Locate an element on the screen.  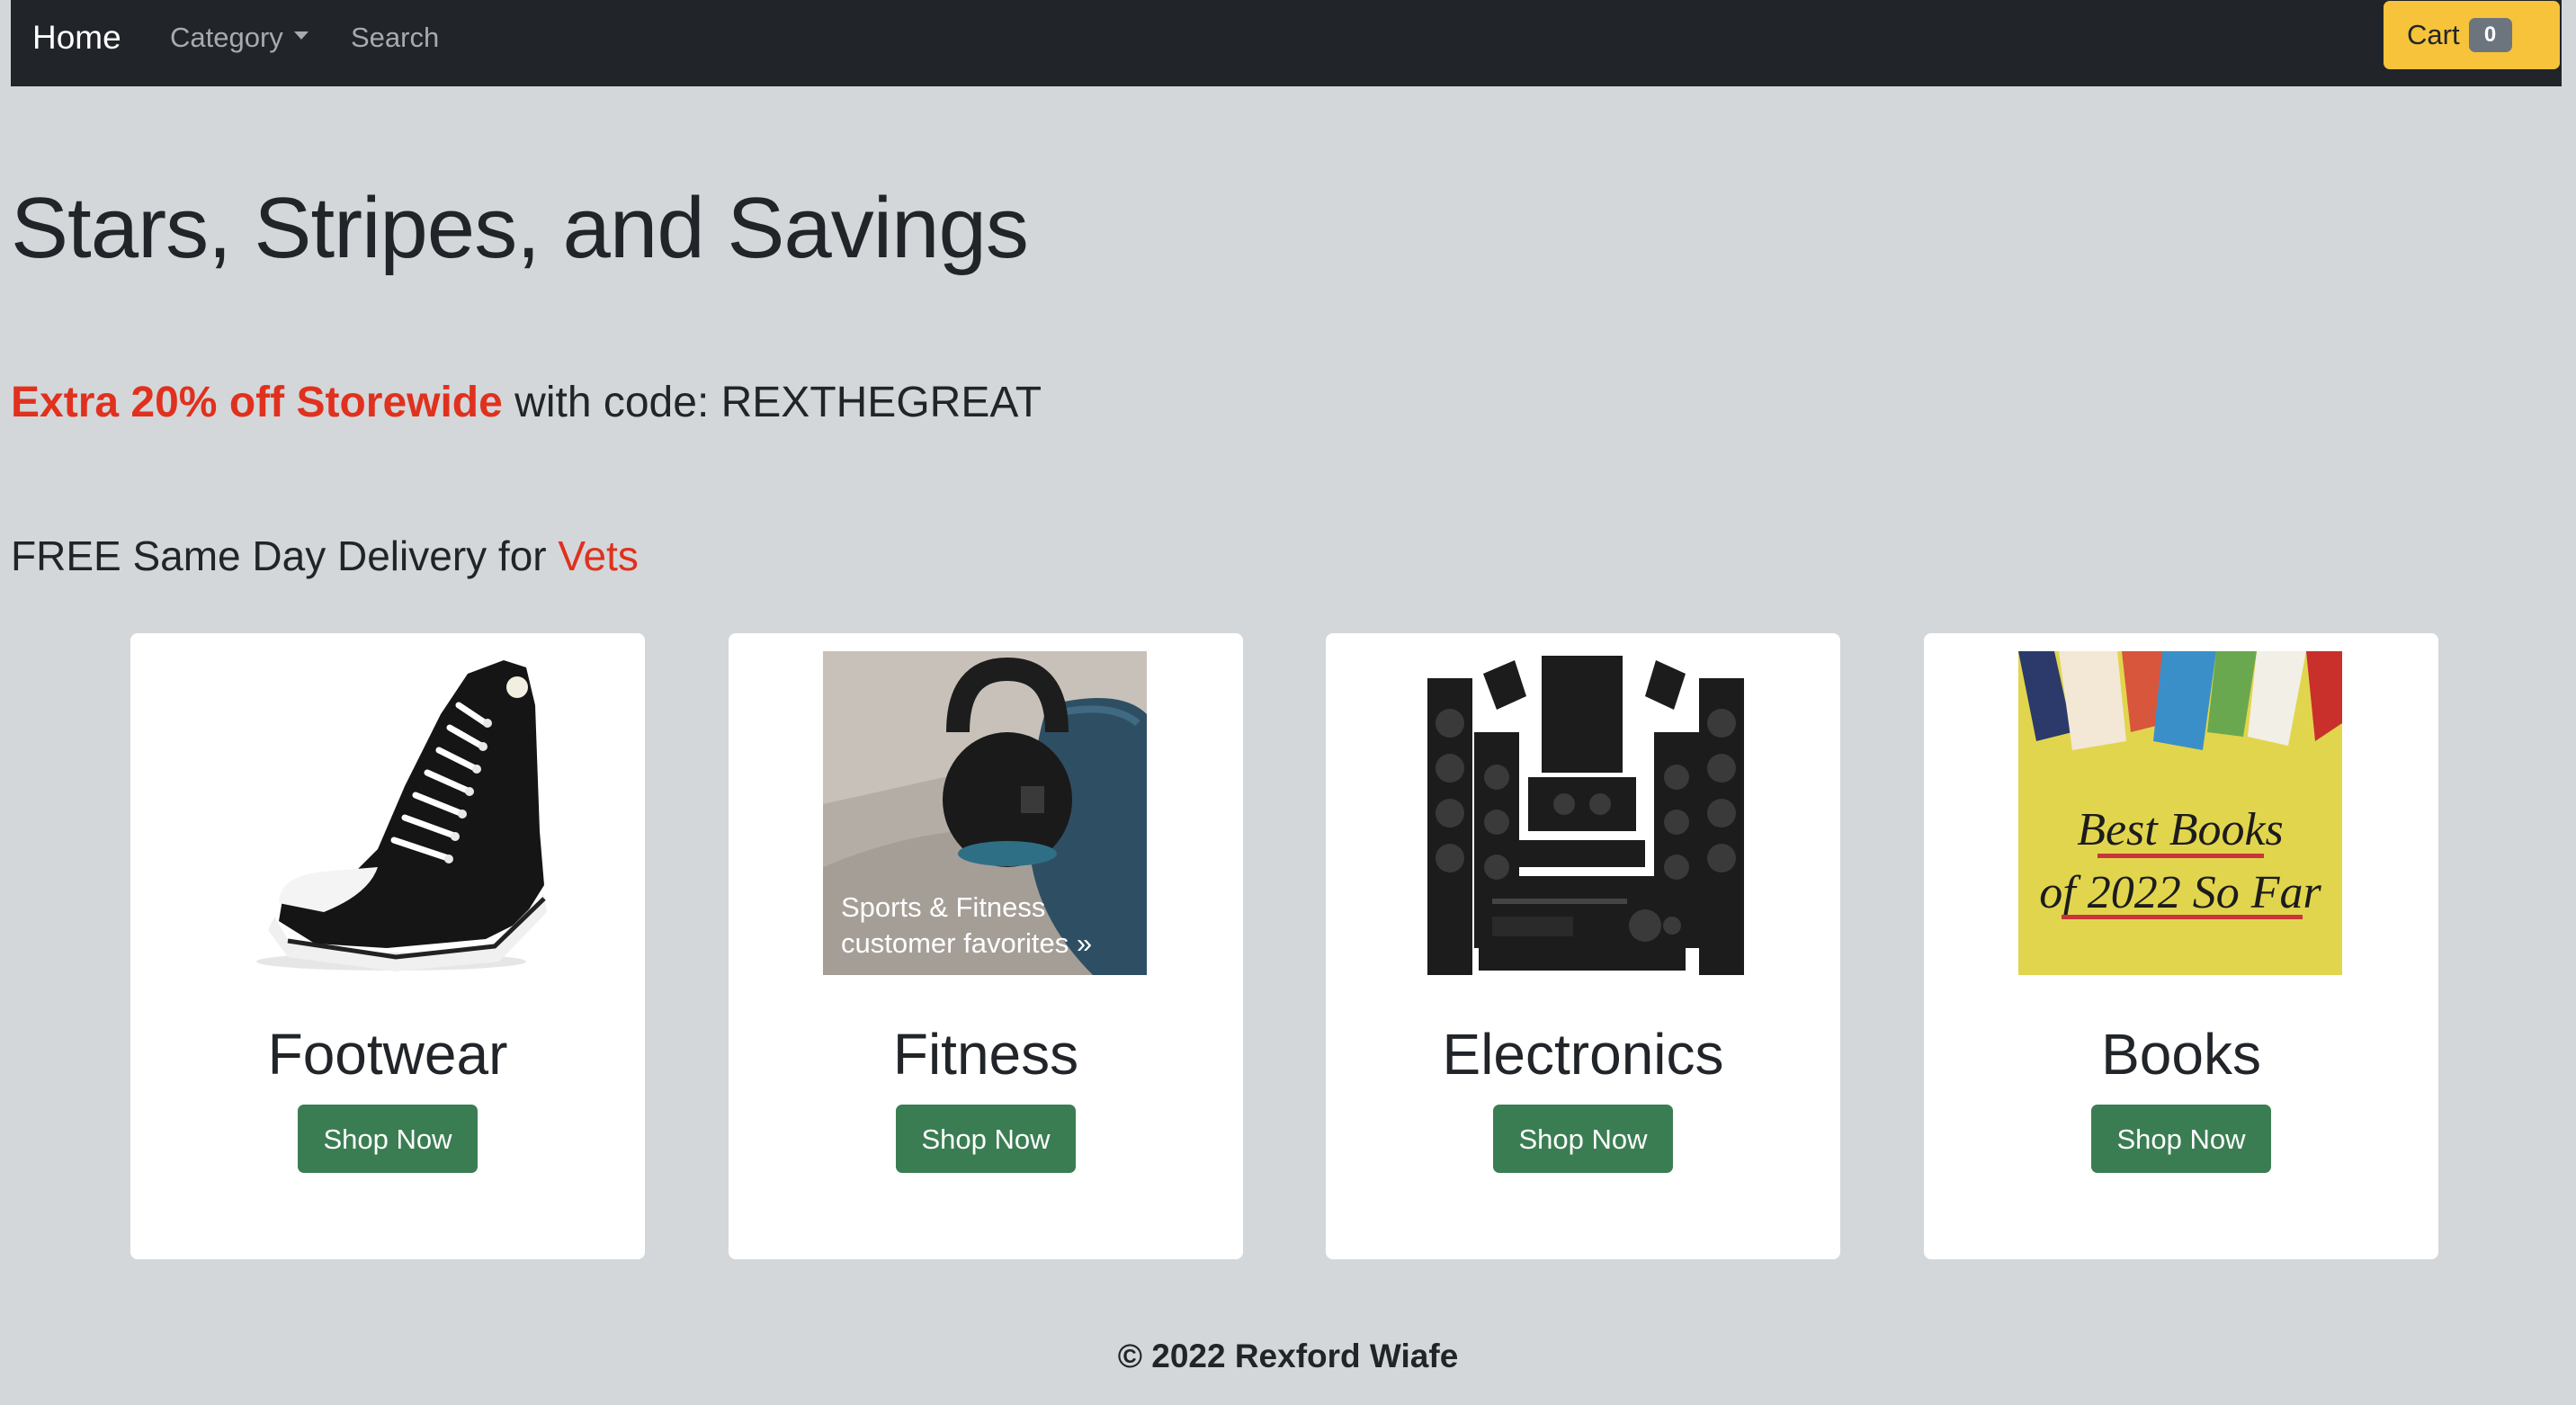
nav-search-link: Search is located at coordinates (395, 38).